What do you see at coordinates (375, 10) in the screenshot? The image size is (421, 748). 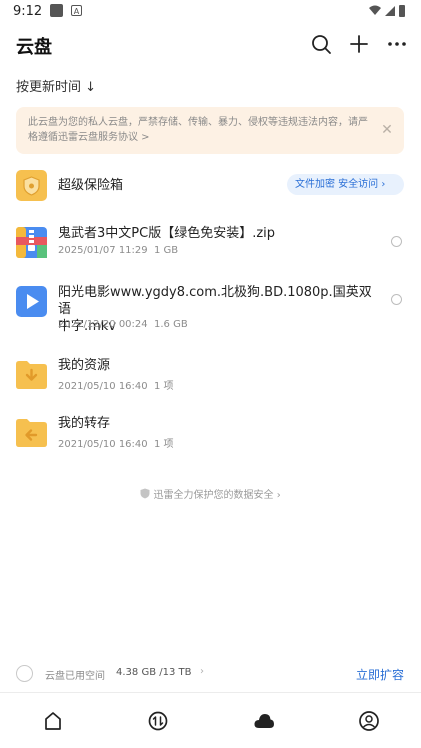 I see `wifi-icon` at bounding box center [375, 10].